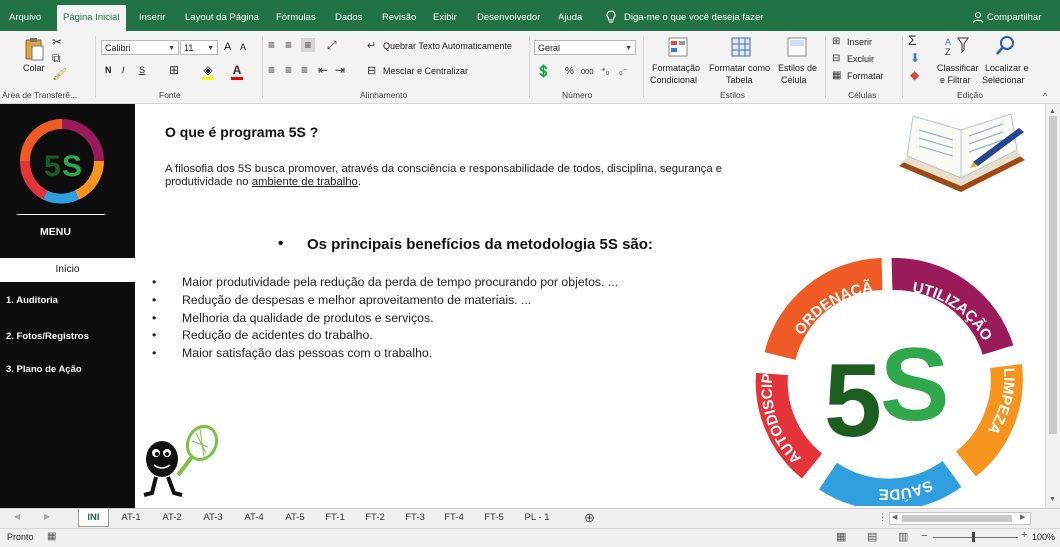 Image resolution: width=1060 pixels, height=547 pixels. Describe the element at coordinates (271, 45) in the screenshot. I see `align-top-icon: ≡` at that location.